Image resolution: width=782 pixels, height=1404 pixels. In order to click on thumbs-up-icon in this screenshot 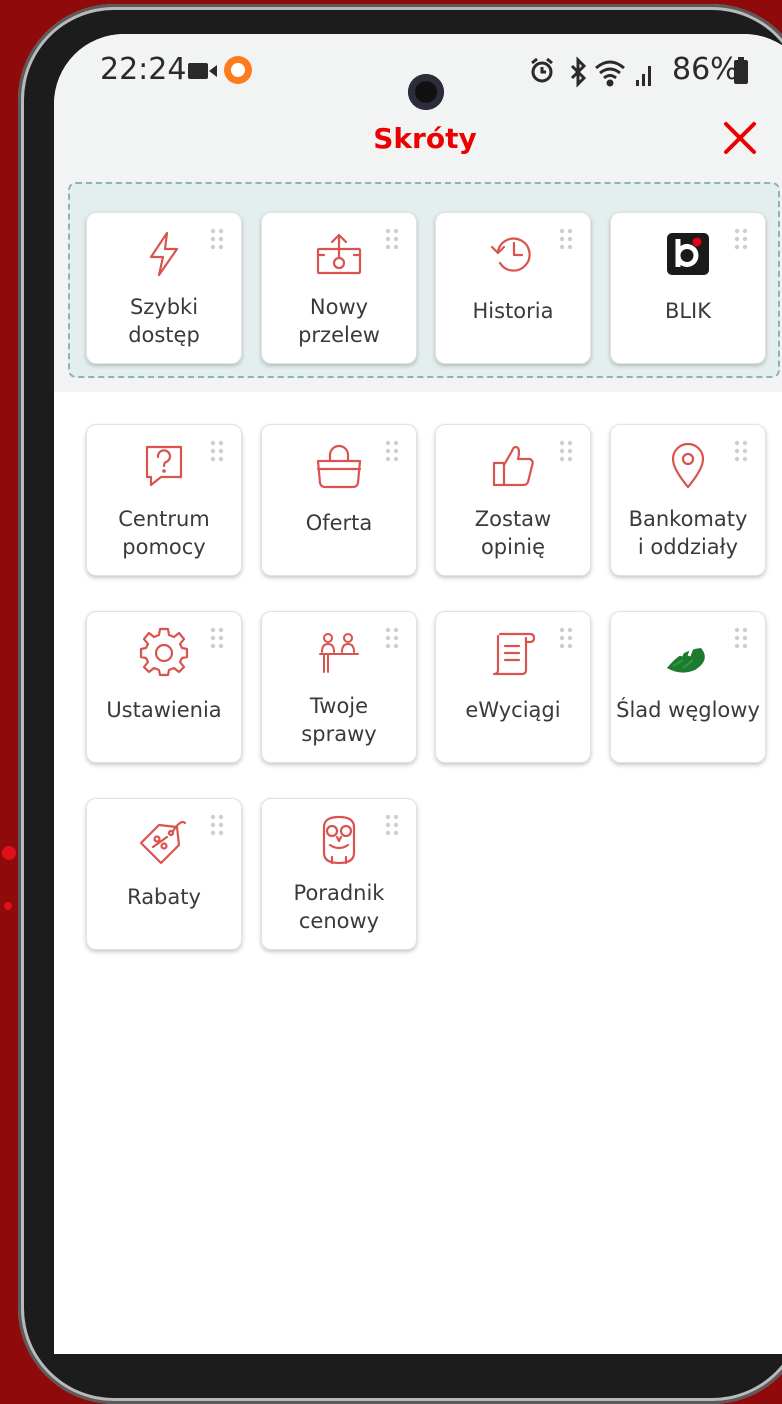, I will do `click(513, 466)`.